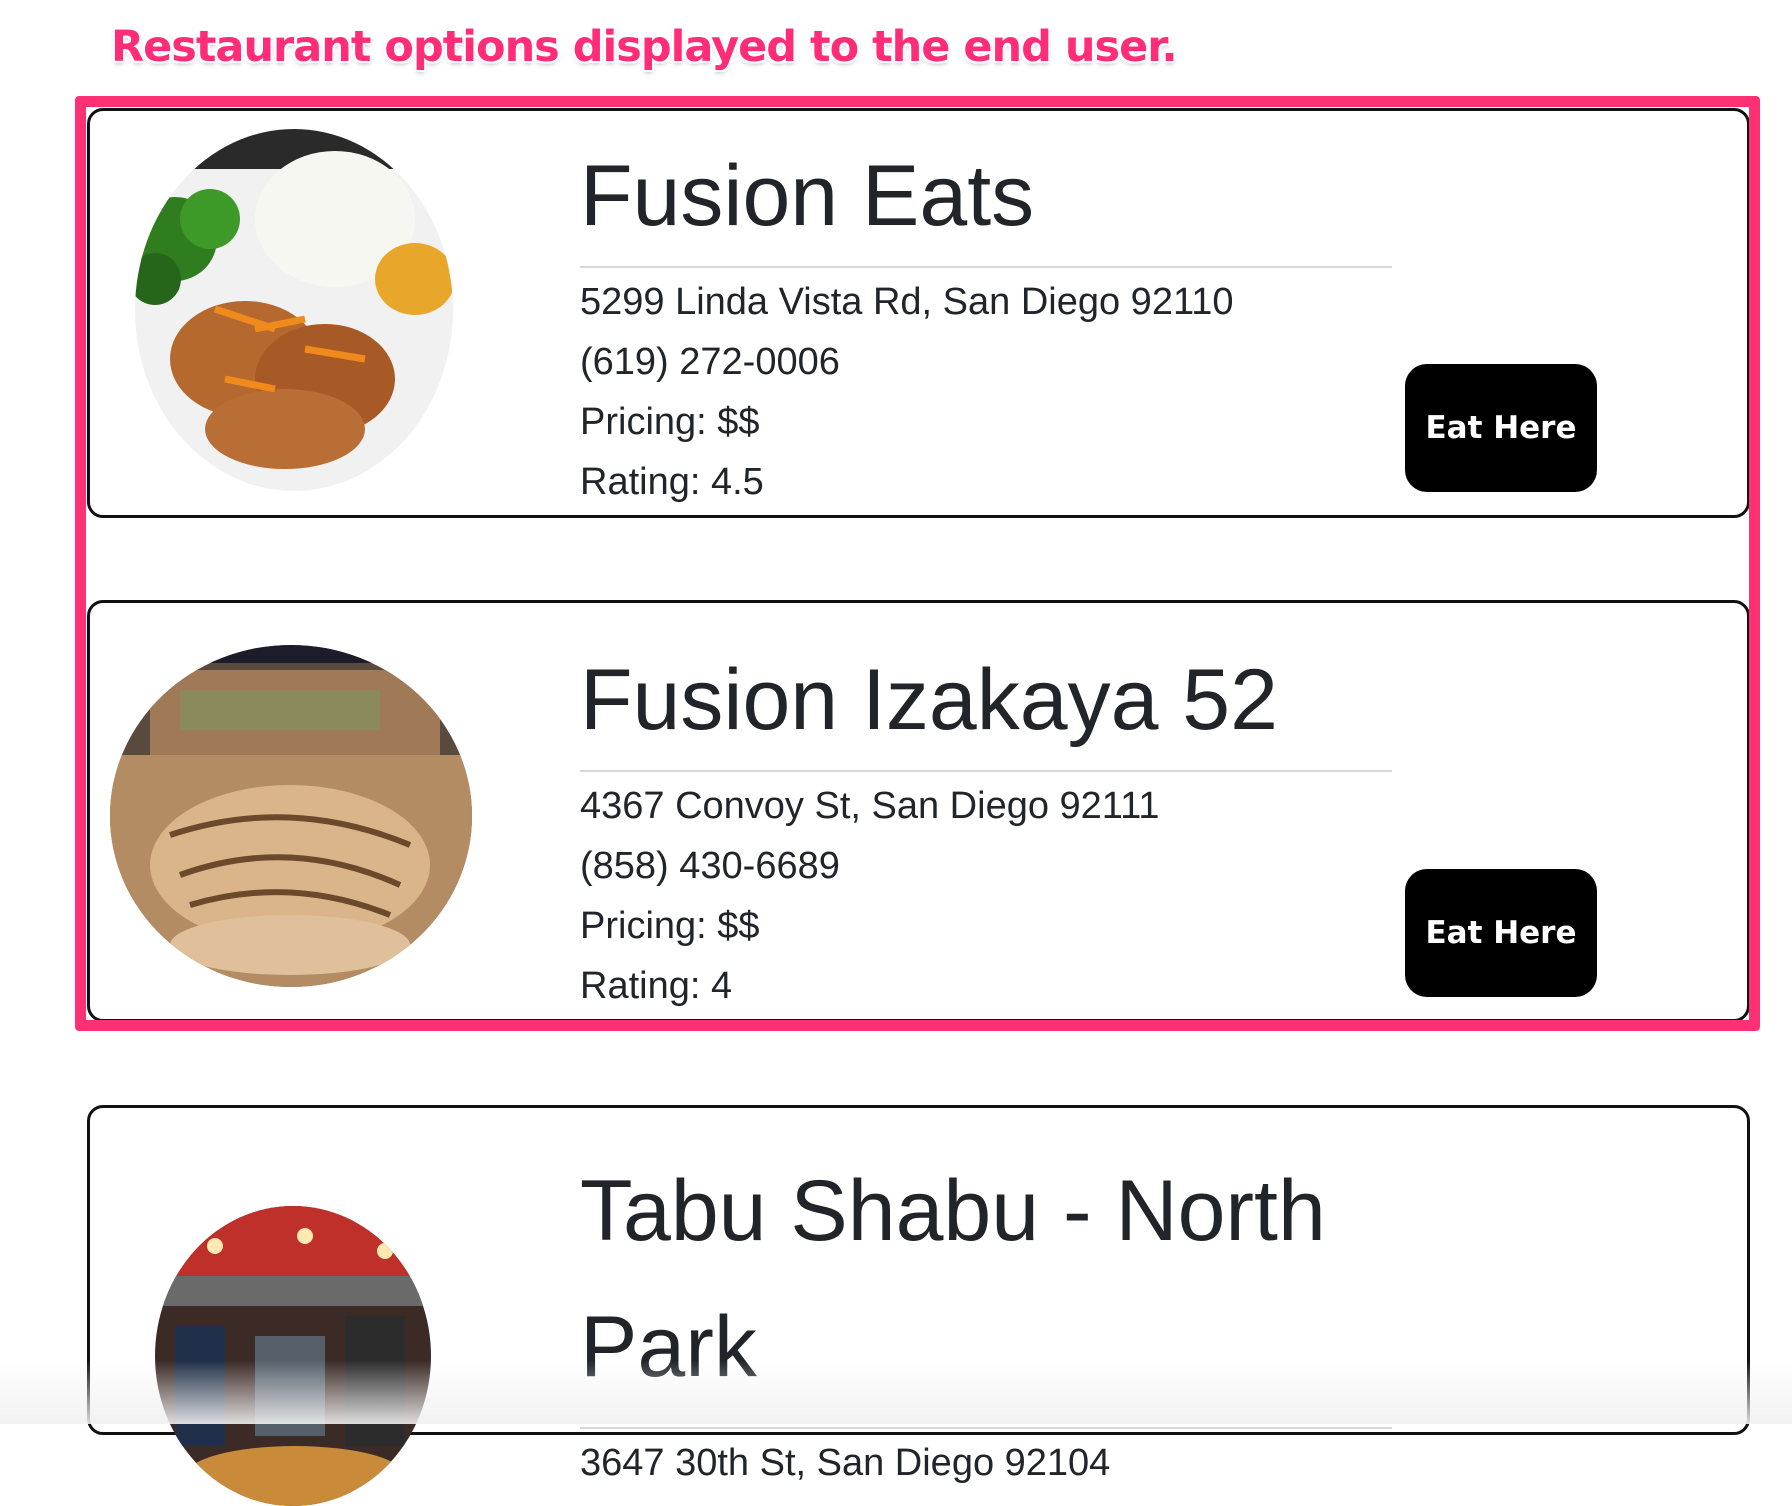 The image size is (1792, 1506). Describe the element at coordinates (293, 1356) in the screenshot. I see `restaurant-photo` at that location.